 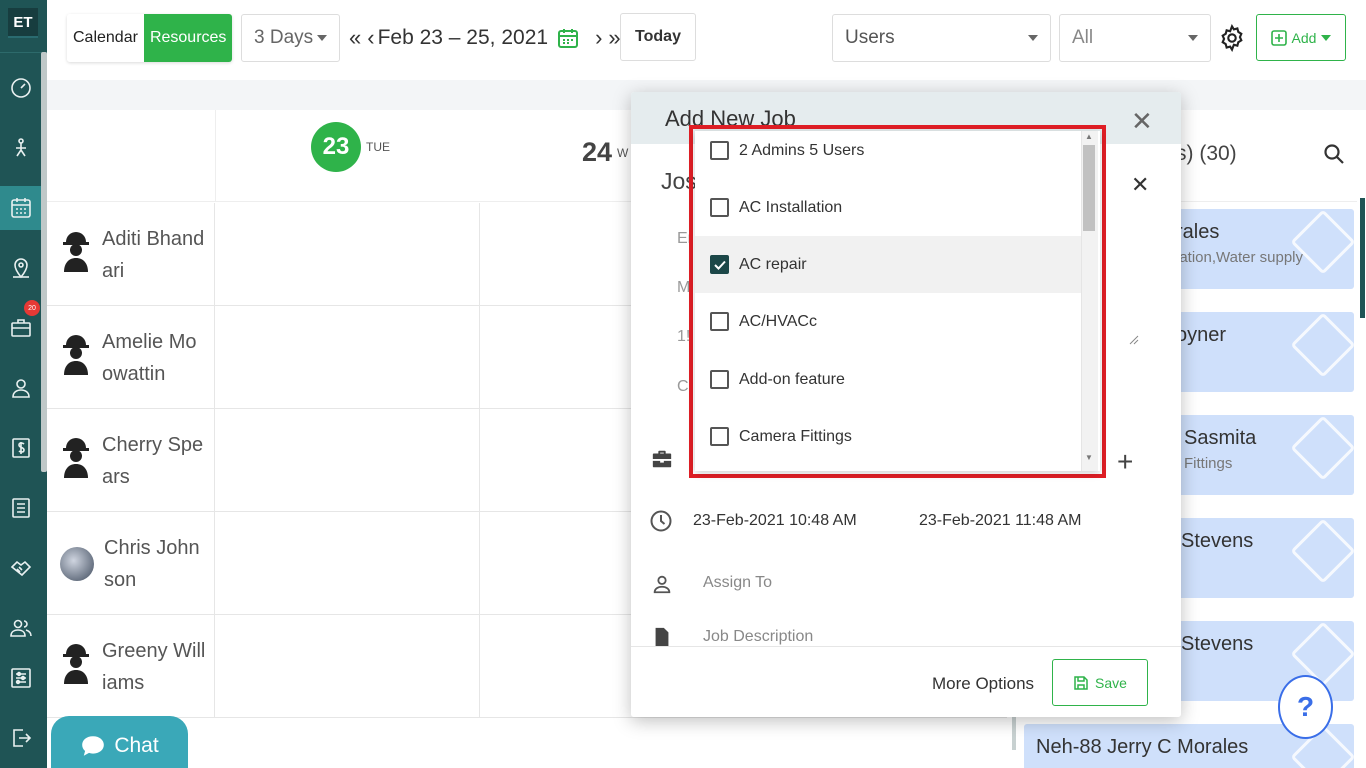 I want to click on job-type-option-label: Add-on feature, so click(x=792, y=379).